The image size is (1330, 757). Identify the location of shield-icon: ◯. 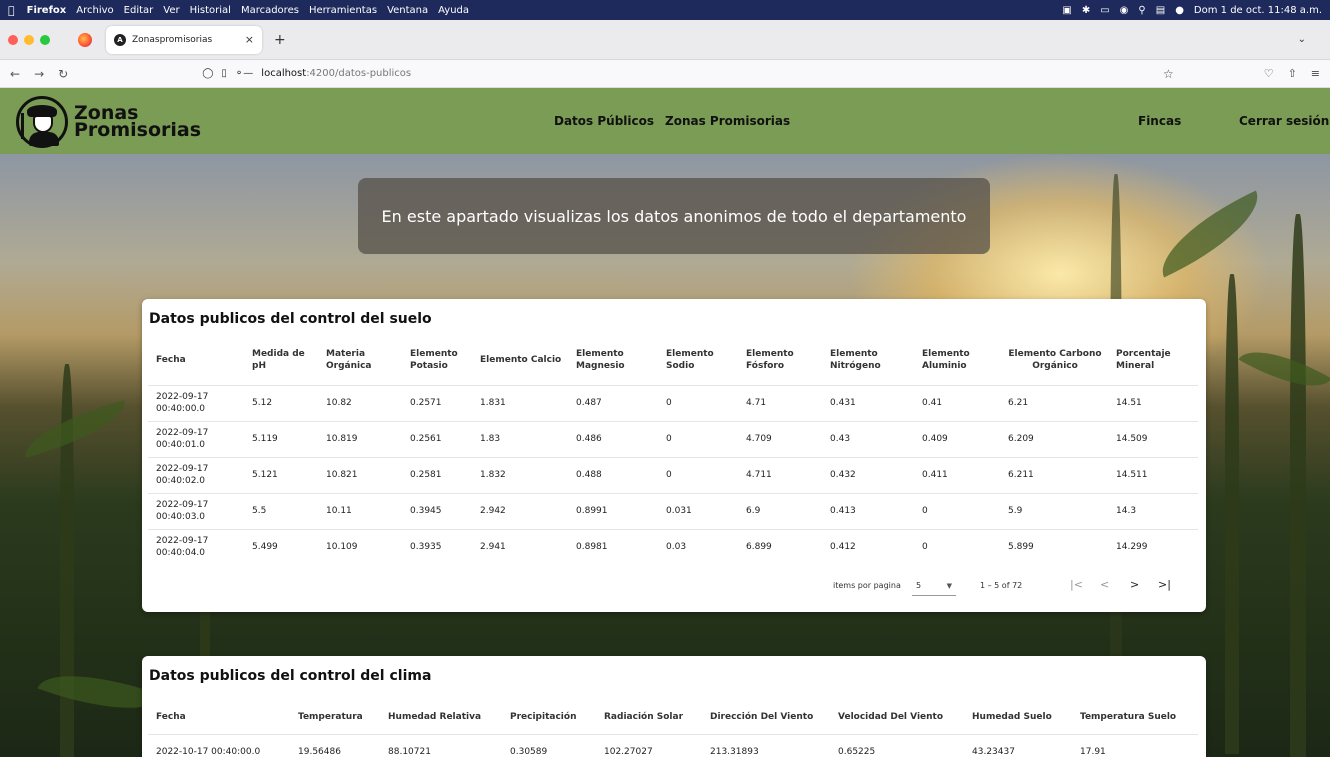
(207, 73).